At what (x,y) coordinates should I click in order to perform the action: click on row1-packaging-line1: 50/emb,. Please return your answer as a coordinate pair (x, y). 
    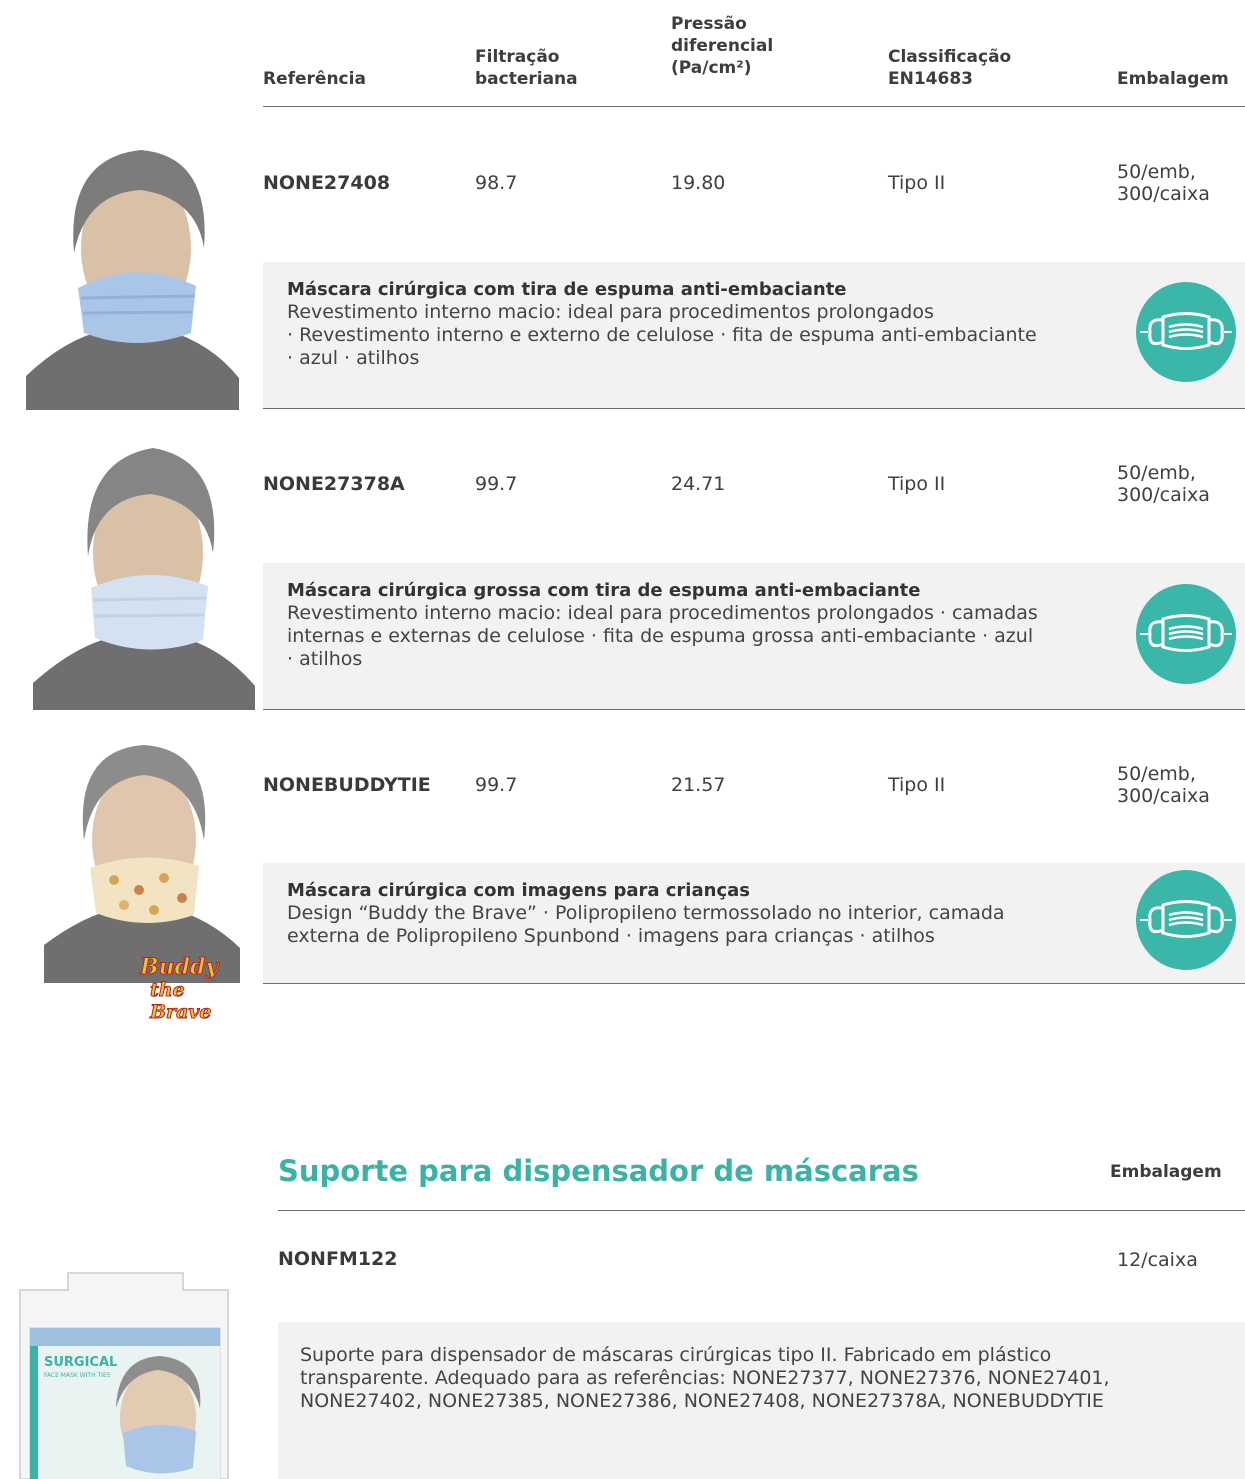
    Looking at the image, I should click on (1156, 172).